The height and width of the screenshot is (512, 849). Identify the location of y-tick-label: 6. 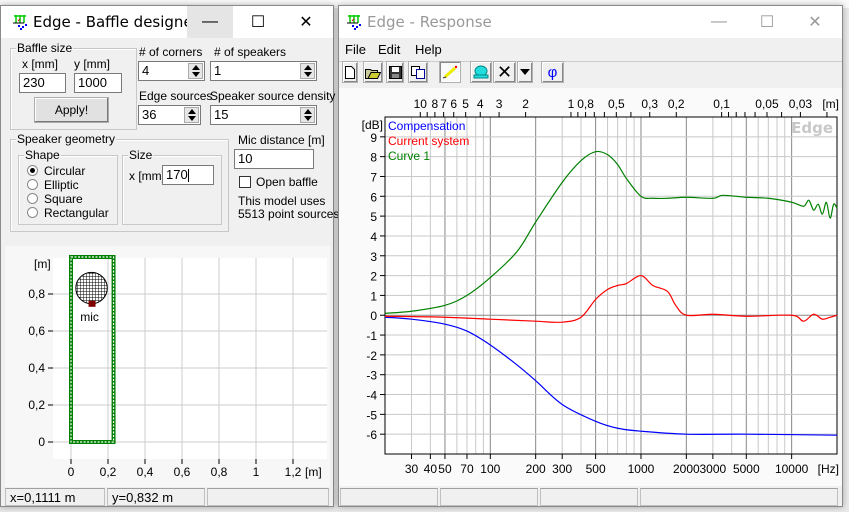
(373, 197).